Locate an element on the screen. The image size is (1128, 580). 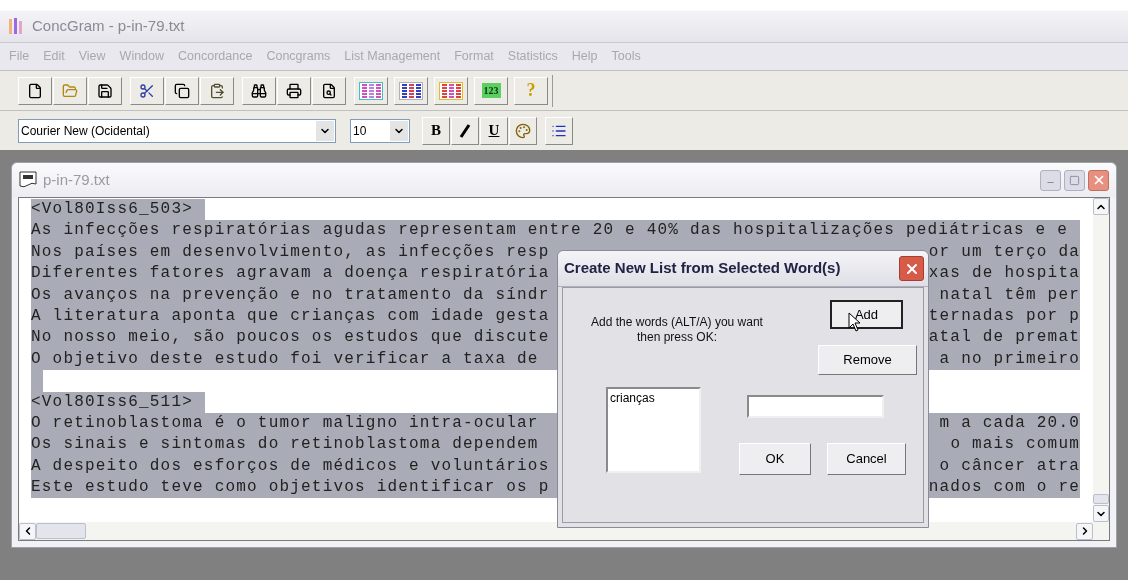
text-line: m a cada 20.0 is located at coordinates (1009, 423).